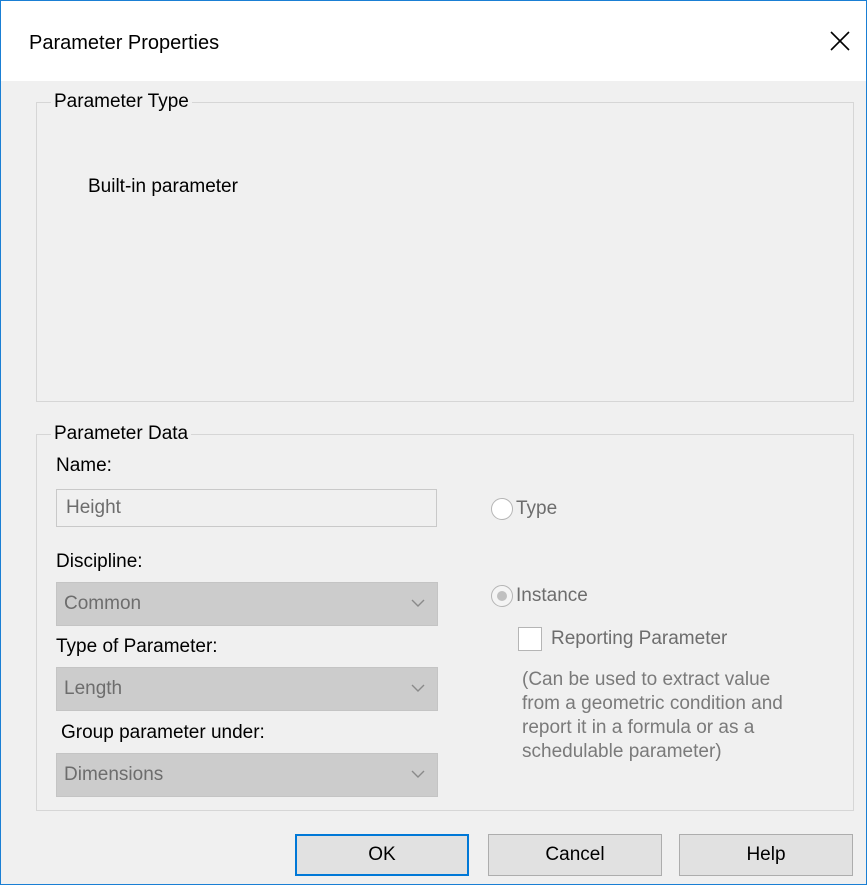 Image resolution: width=867 pixels, height=885 pixels. Describe the element at coordinates (103, 603) in the screenshot. I see `discipline-value: Common` at that location.